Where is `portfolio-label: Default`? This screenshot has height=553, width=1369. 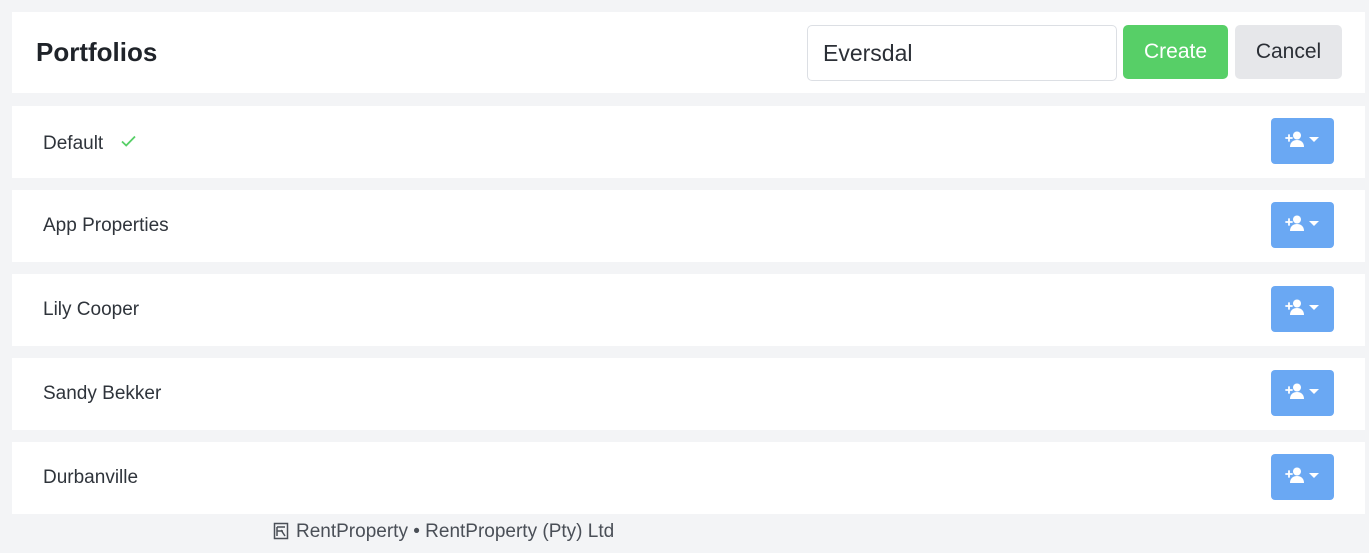 portfolio-label: Default is located at coordinates (89, 142).